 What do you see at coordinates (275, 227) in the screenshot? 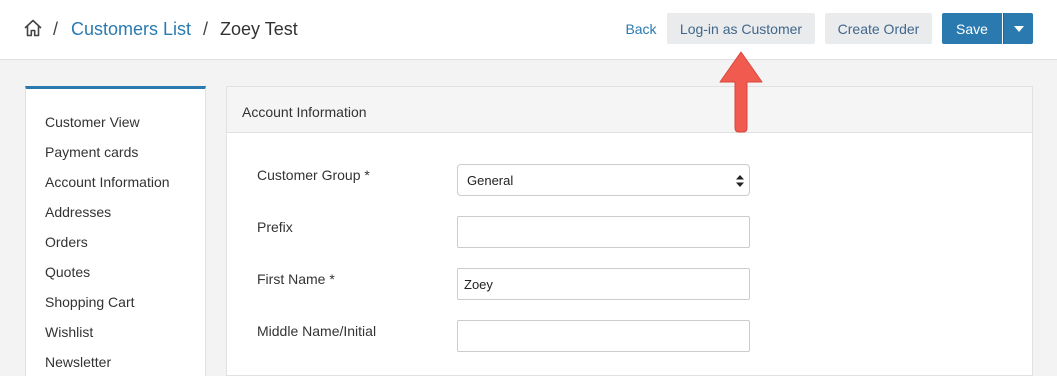
I see `prefix-label: Prefix` at bounding box center [275, 227].